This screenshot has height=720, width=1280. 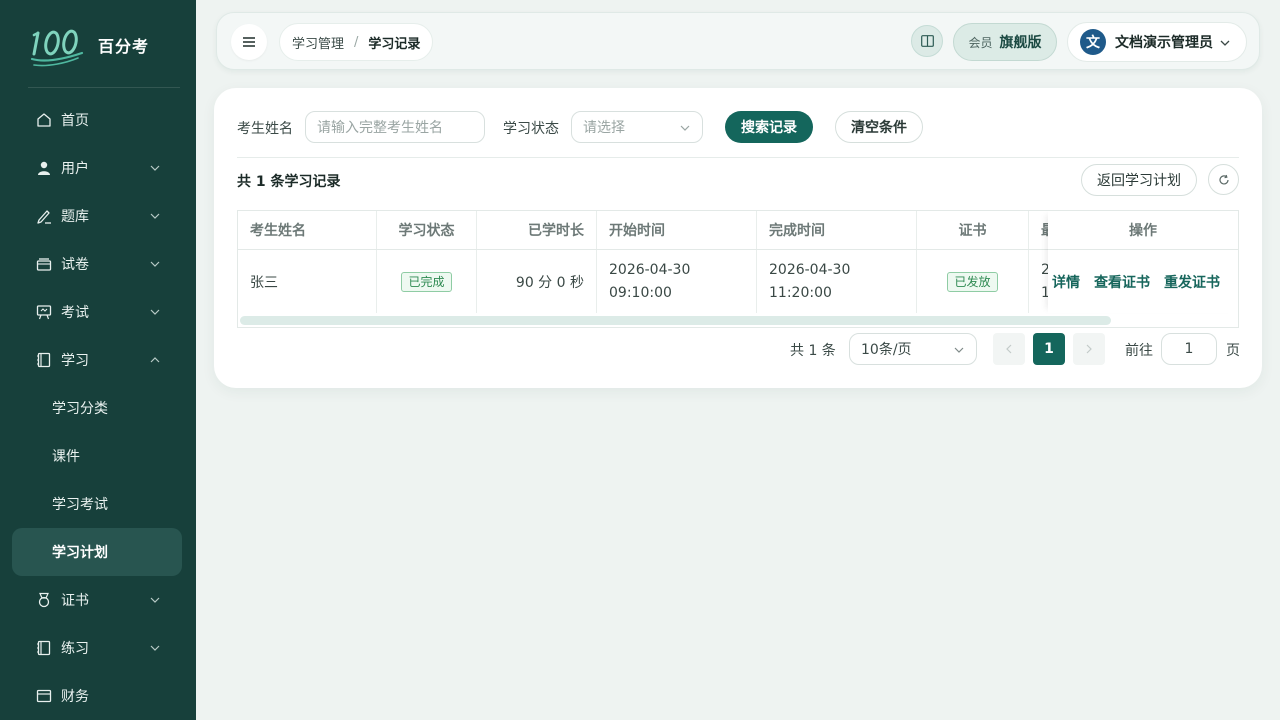 I want to click on study-status-placeholder: 请选择, so click(x=604, y=128).